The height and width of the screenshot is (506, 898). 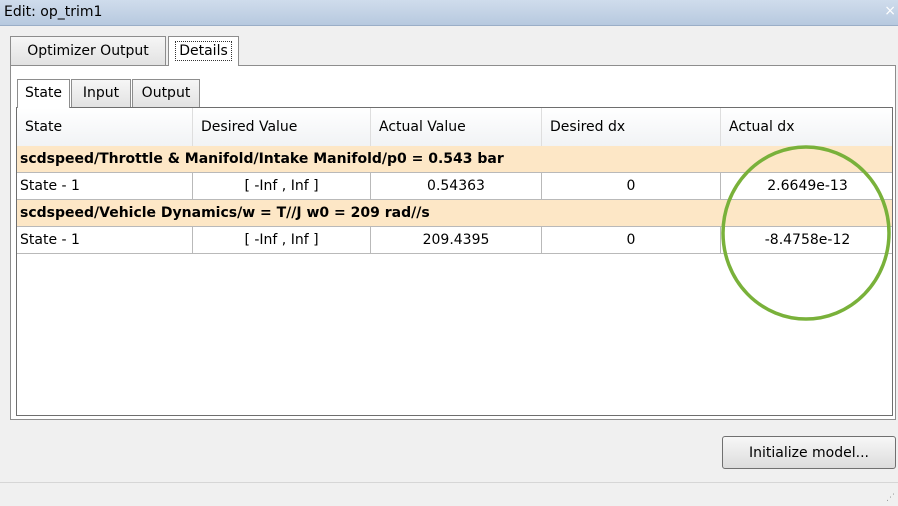 I want to click on cell-actual-value: 0.54363, so click(x=456, y=186).